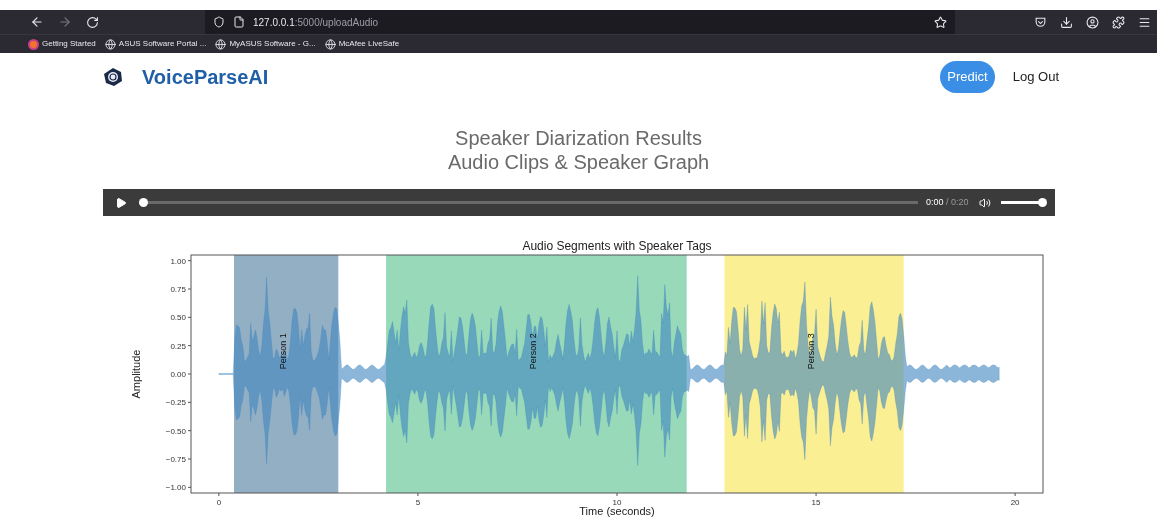 The image size is (1157, 517). What do you see at coordinates (1118, 22) in the screenshot?
I see `extensions-icon` at bounding box center [1118, 22].